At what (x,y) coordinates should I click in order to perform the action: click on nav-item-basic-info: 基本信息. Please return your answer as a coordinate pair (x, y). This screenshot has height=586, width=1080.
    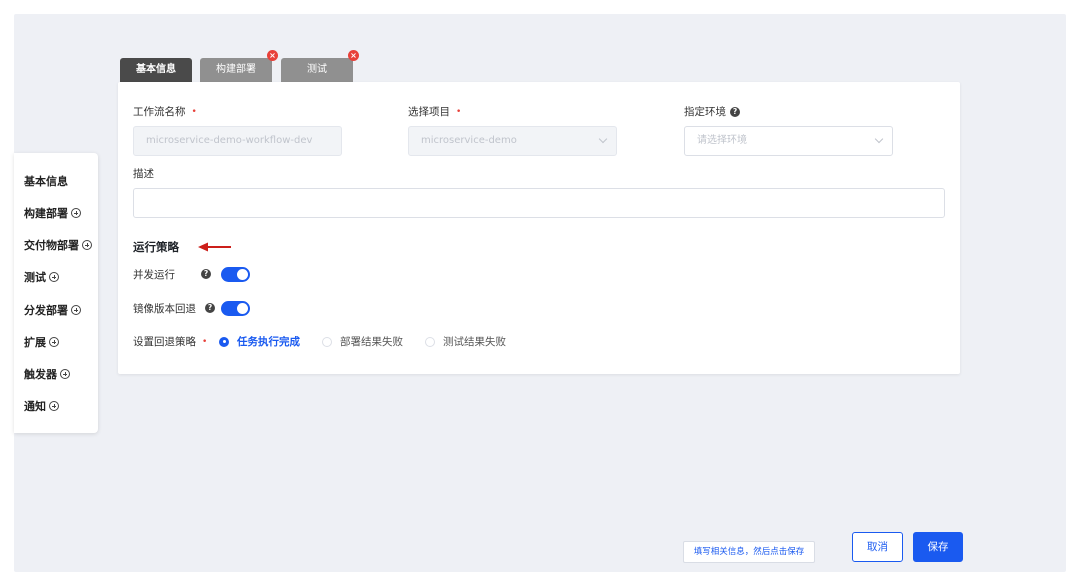
    Looking at the image, I should click on (46, 181).